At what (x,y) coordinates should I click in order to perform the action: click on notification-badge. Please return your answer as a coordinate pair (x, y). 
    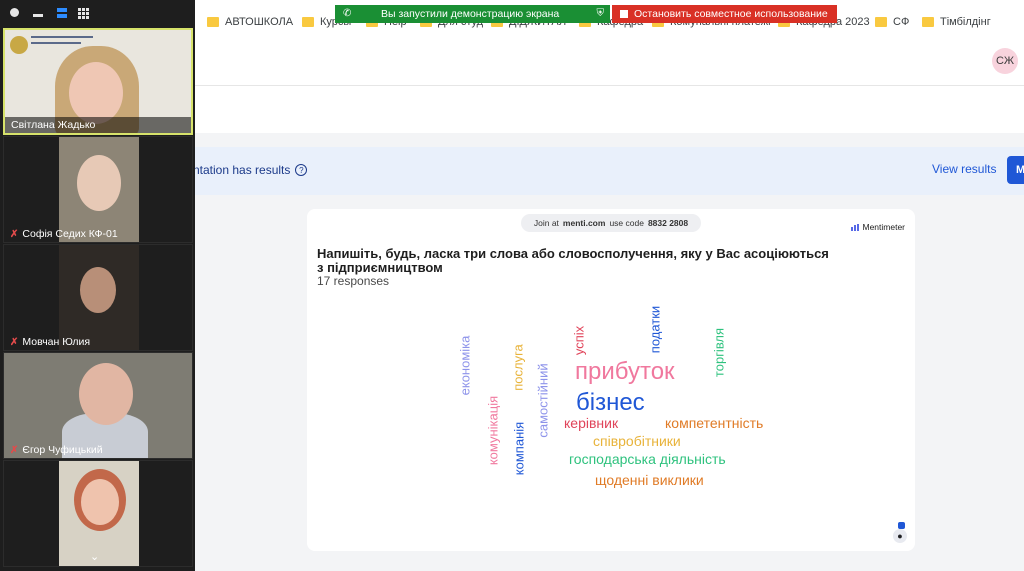
    Looking at the image, I should click on (901, 525).